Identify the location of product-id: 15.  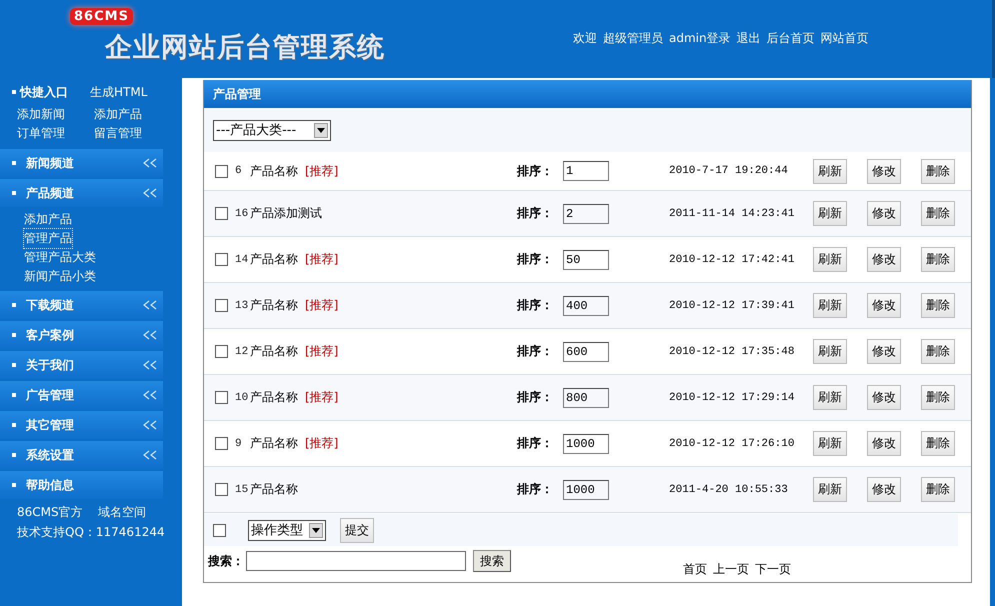
(241, 490).